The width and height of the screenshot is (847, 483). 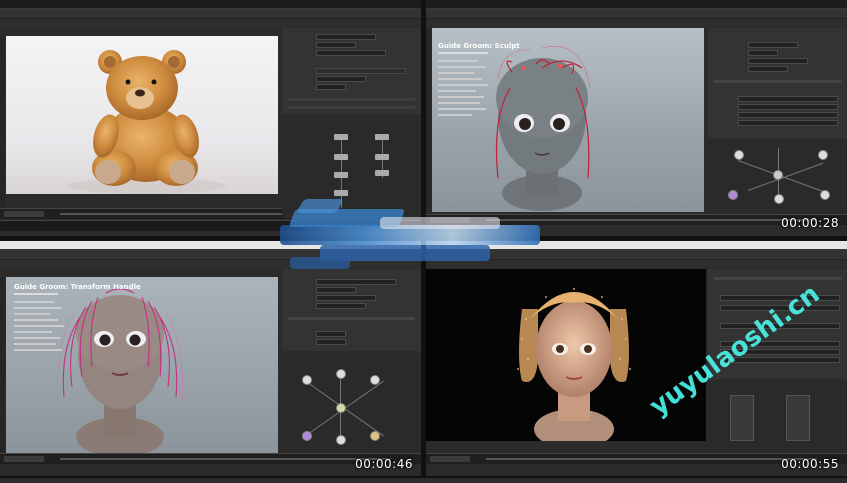 What do you see at coordinates (810, 464) in the screenshot?
I see `timestamp: 00:00:55` at bounding box center [810, 464].